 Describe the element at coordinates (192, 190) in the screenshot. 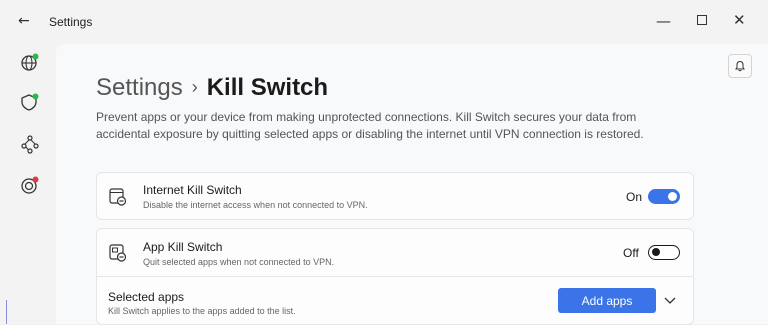

I see `internet-kill-switch-title: Internet Kill Switch` at that location.